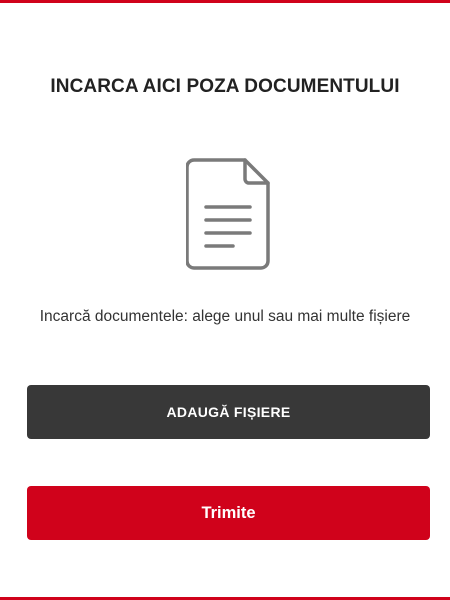 The height and width of the screenshot is (600, 450). Describe the element at coordinates (225, 1) in the screenshot. I see `top-accent-bar` at that location.